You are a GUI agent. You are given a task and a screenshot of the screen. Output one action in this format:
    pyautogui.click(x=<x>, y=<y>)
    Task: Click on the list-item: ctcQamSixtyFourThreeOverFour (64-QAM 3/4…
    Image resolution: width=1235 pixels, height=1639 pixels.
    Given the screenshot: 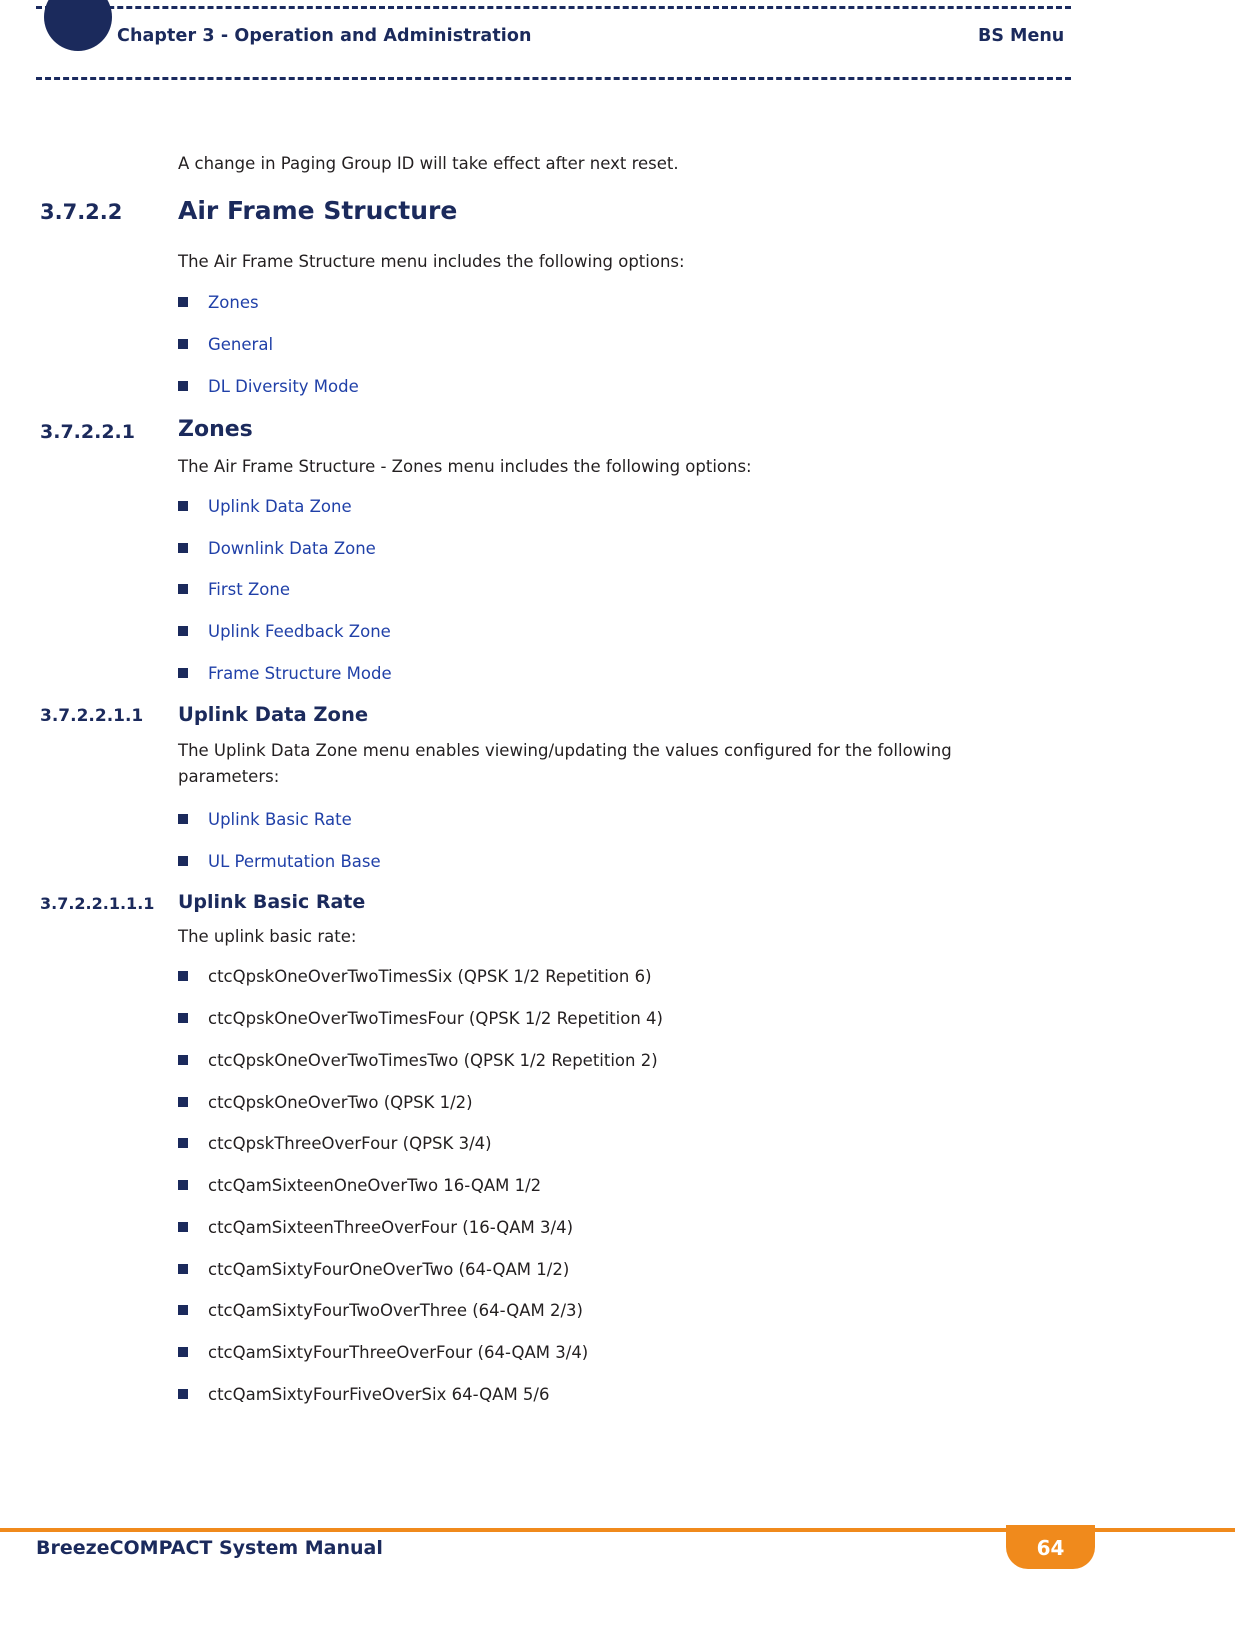 What is the action you would take?
    pyautogui.click(x=383, y=1352)
    